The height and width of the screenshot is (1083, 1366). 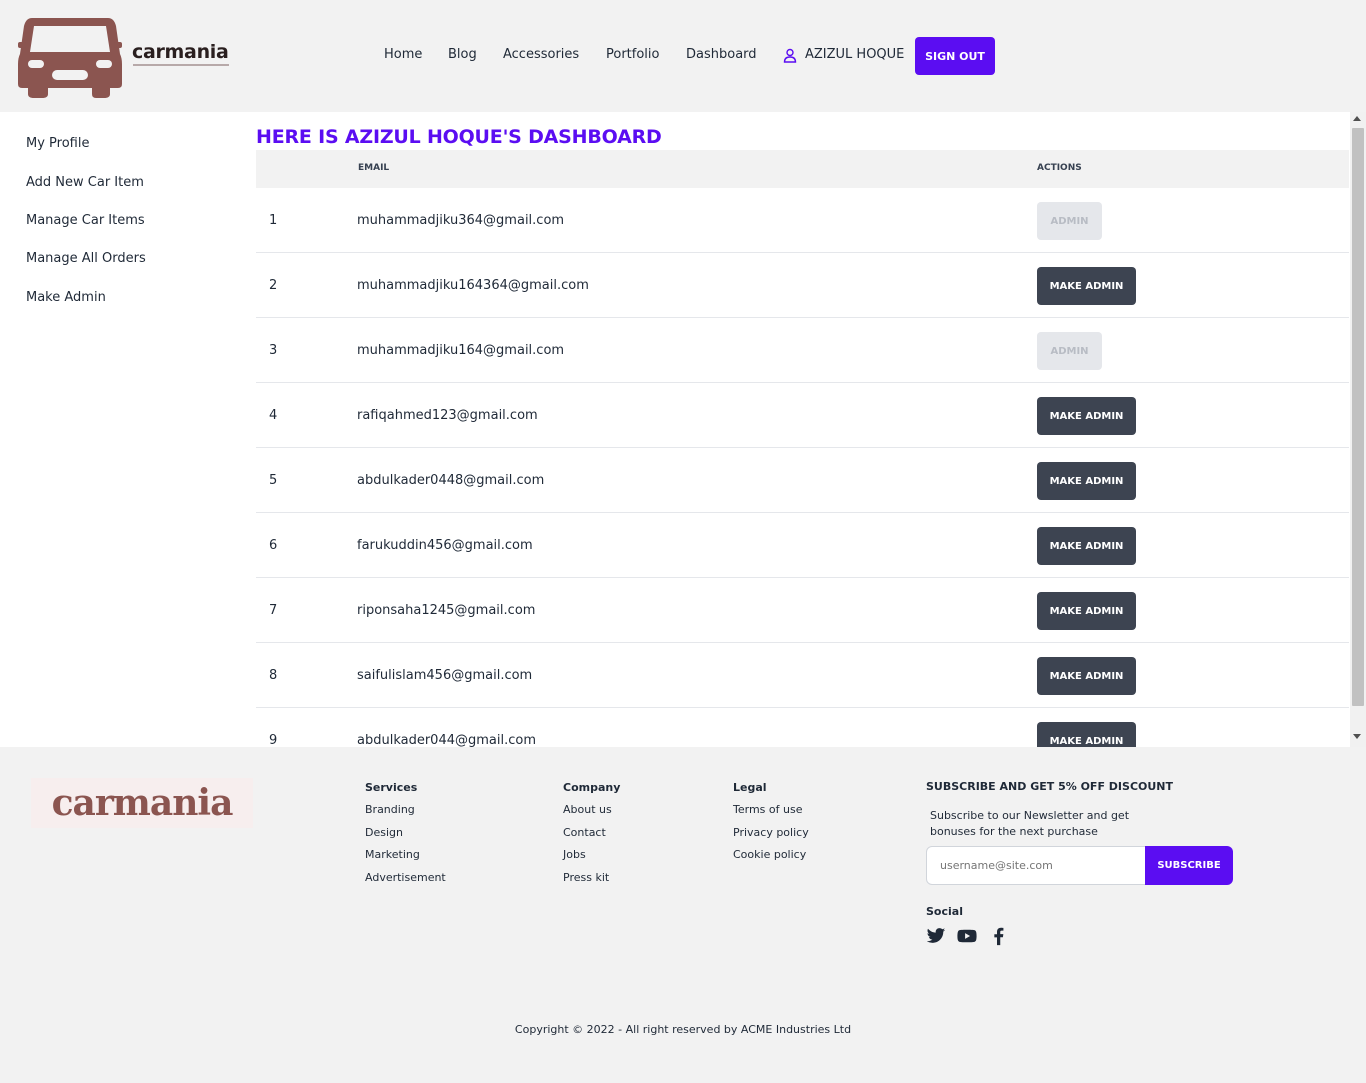 What do you see at coordinates (802, 727) in the screenshot?
I see `table-row: 9 abdulkader044@gmail.com MAKE ADMIN` at bounding box center [802, 727].